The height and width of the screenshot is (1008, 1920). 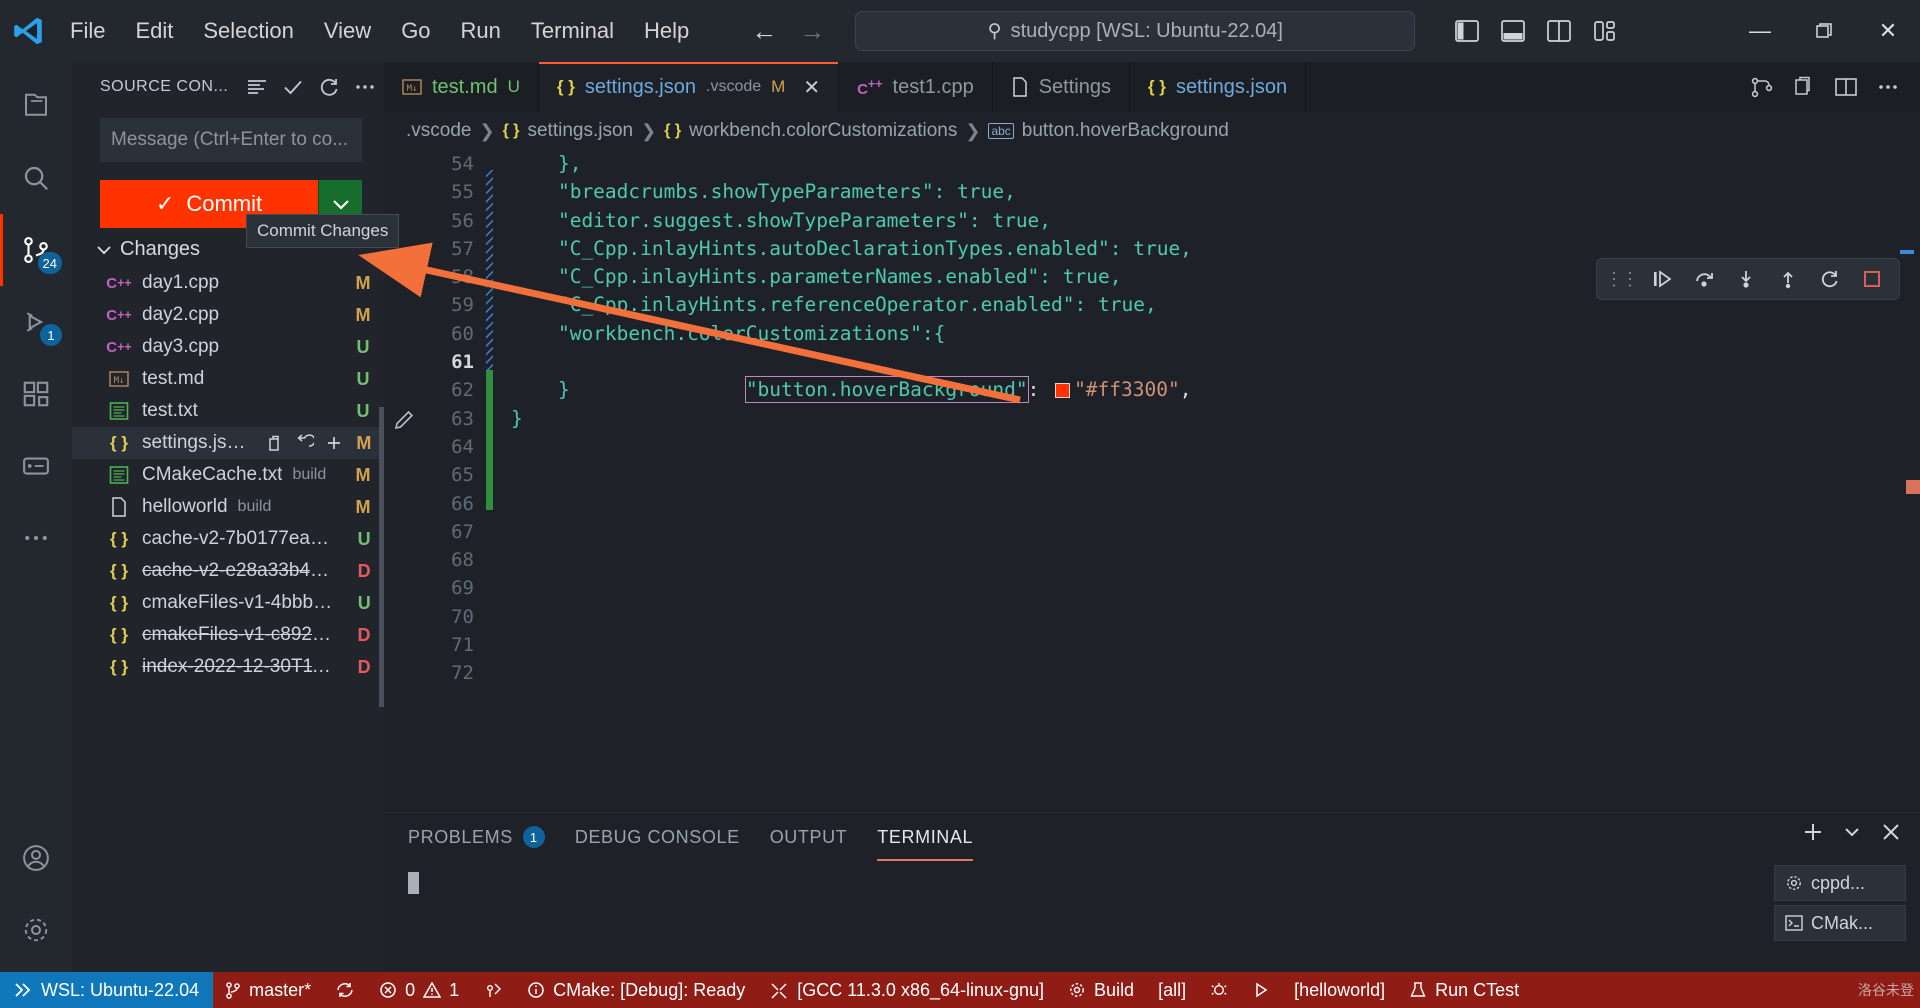 What do you see at coordinates (1804, 87) in the screenshot?
I see `open-changes-icon` at bounding box center [1804, 87].